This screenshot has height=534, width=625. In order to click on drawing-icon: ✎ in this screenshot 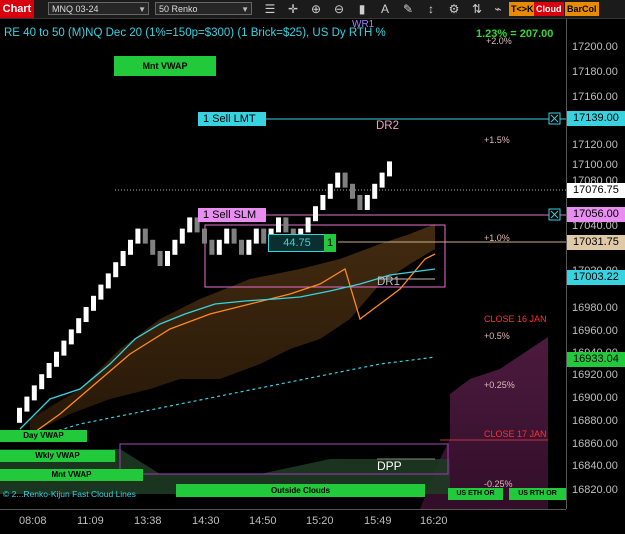, I will do `click(408, 9)`.